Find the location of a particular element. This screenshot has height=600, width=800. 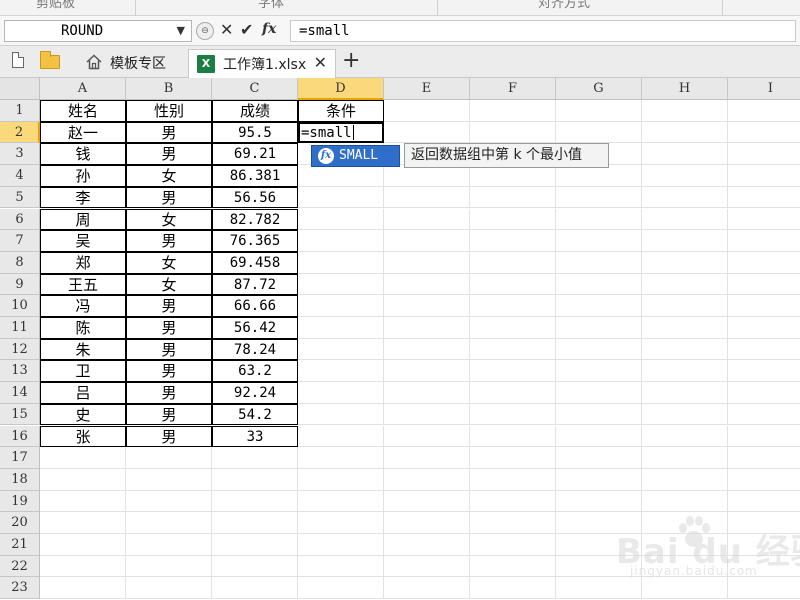

cell-f18 is located at coordinates (513, 479).